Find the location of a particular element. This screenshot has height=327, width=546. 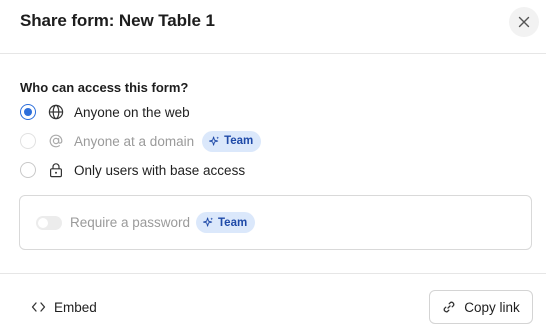

copy-link-button: Copy link is located at coordinates (481, 307).